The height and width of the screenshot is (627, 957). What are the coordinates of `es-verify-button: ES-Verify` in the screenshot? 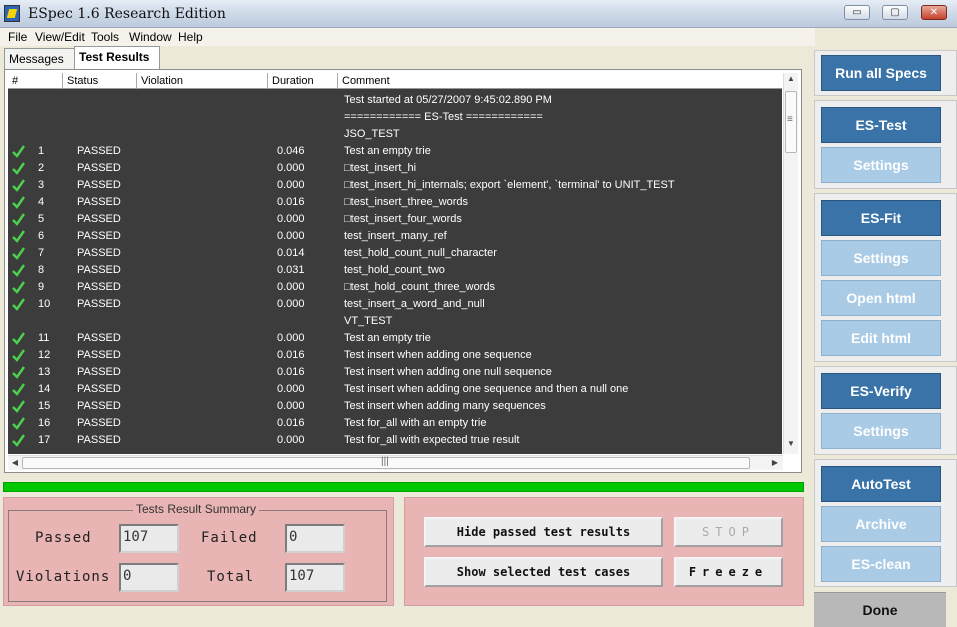 It's located at (881, 391).